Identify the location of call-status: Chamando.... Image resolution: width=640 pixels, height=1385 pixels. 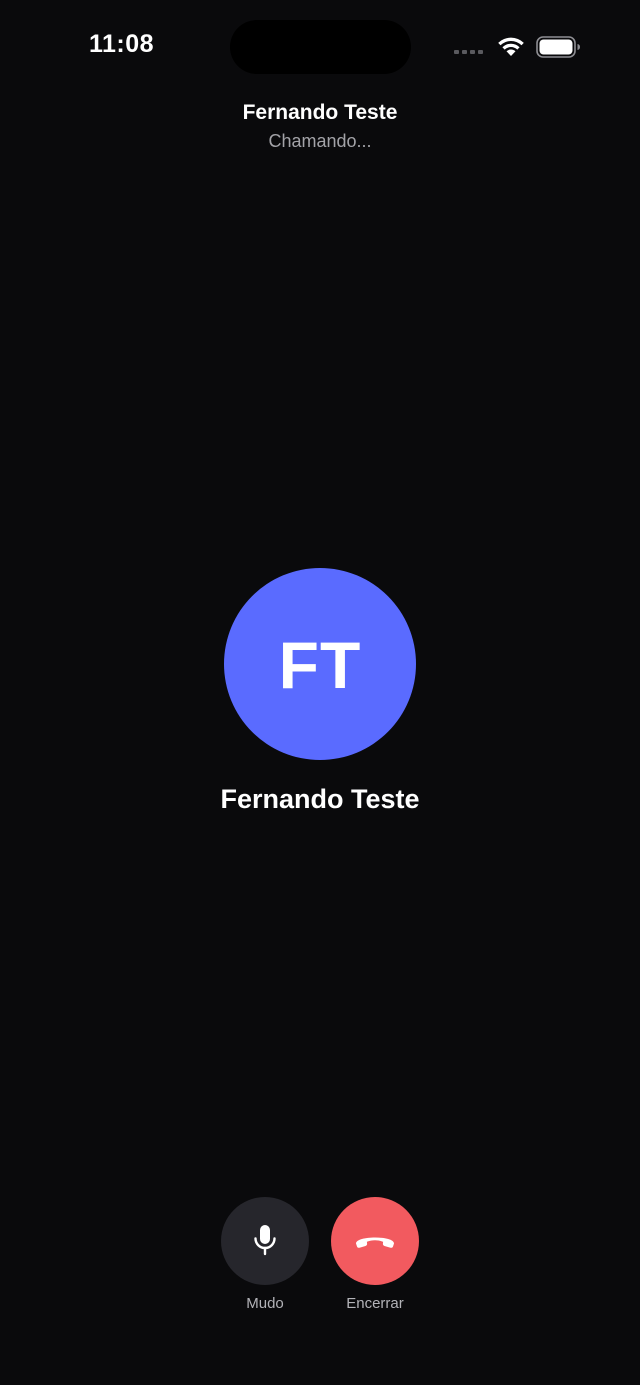
(320, 141).